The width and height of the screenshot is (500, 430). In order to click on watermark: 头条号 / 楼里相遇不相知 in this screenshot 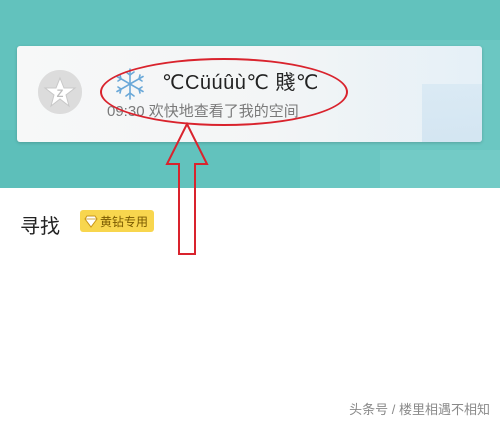, I will do `click(419, 409)`.